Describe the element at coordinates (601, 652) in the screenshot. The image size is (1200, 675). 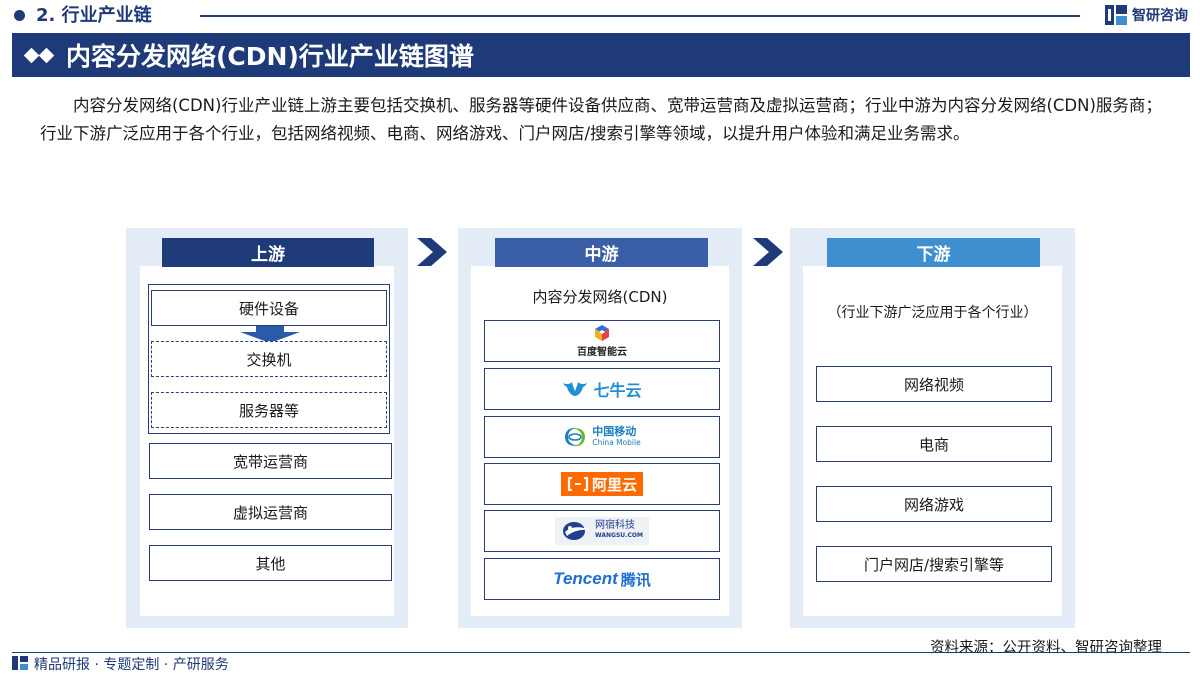
I see `footer-divider` at that location.